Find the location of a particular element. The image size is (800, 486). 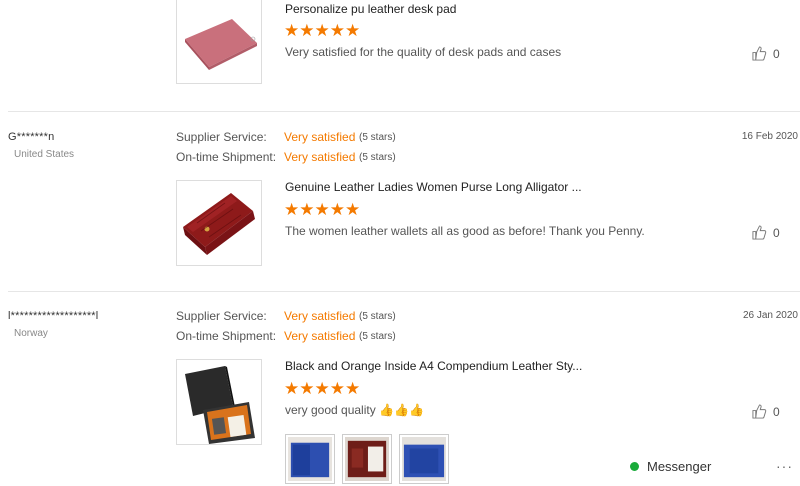

wallet-image is located at coordinates (219, 224).